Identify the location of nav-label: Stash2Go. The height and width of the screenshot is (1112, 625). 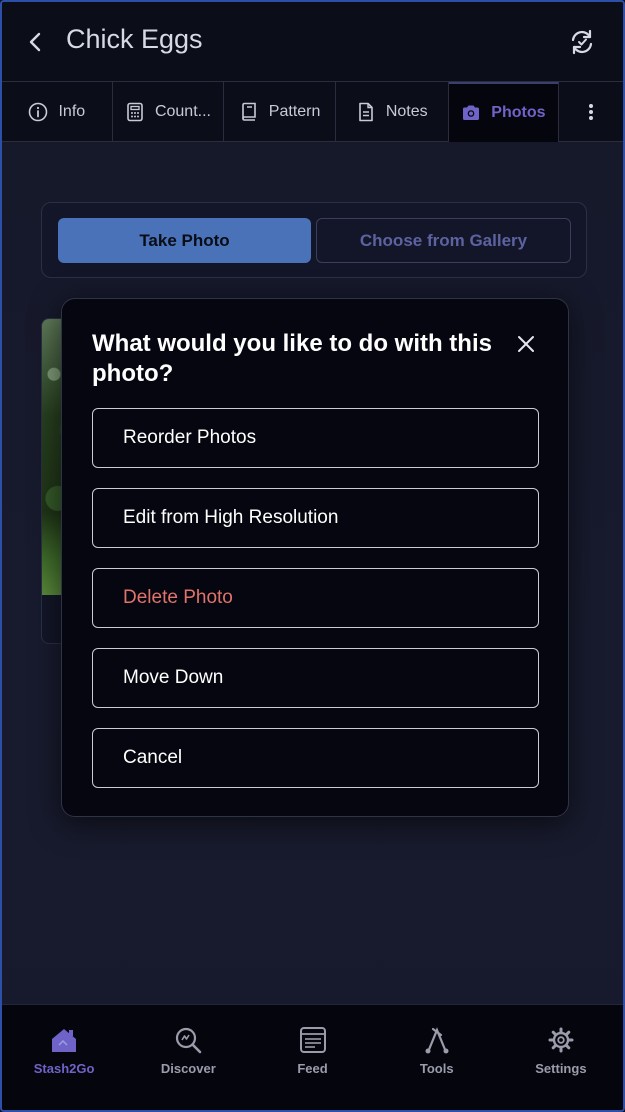
(64, 1068).